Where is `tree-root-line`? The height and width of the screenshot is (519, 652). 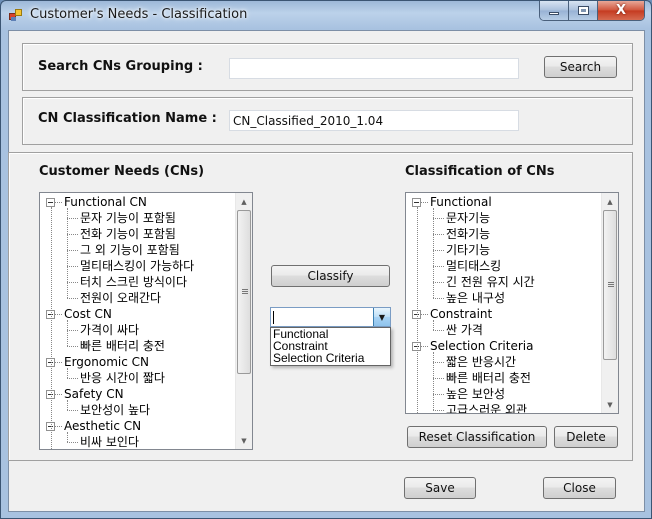 tree-root-line is located at coordinates (417, 310).